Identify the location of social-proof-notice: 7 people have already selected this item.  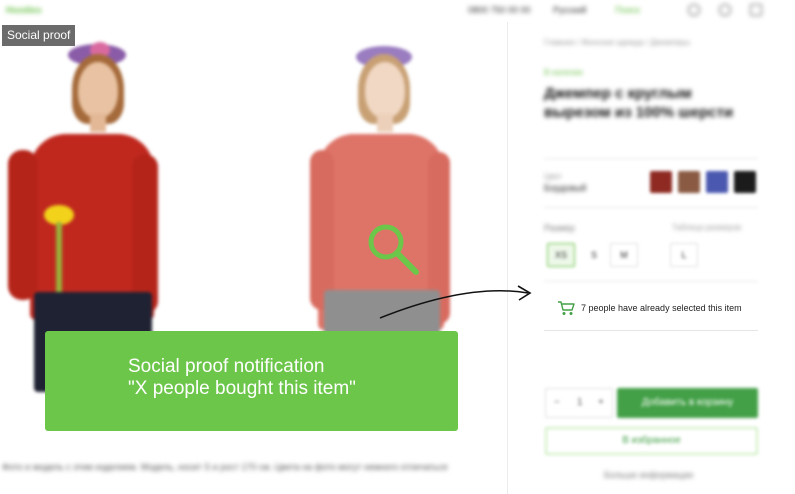
(651, 308).